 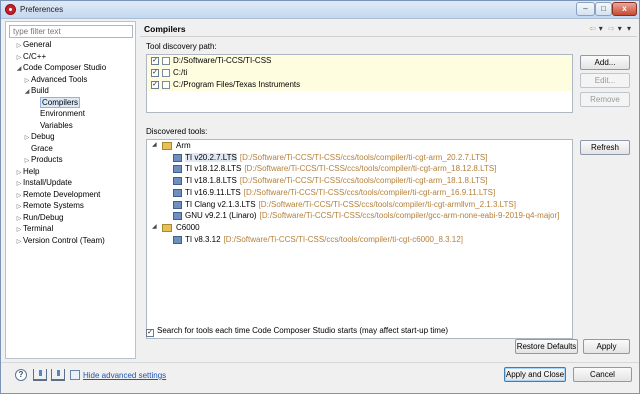 What do you see at coordinates (605, 99) in the screenshot?
I see `remove-button: Remove` at bounding box center [605, 99].